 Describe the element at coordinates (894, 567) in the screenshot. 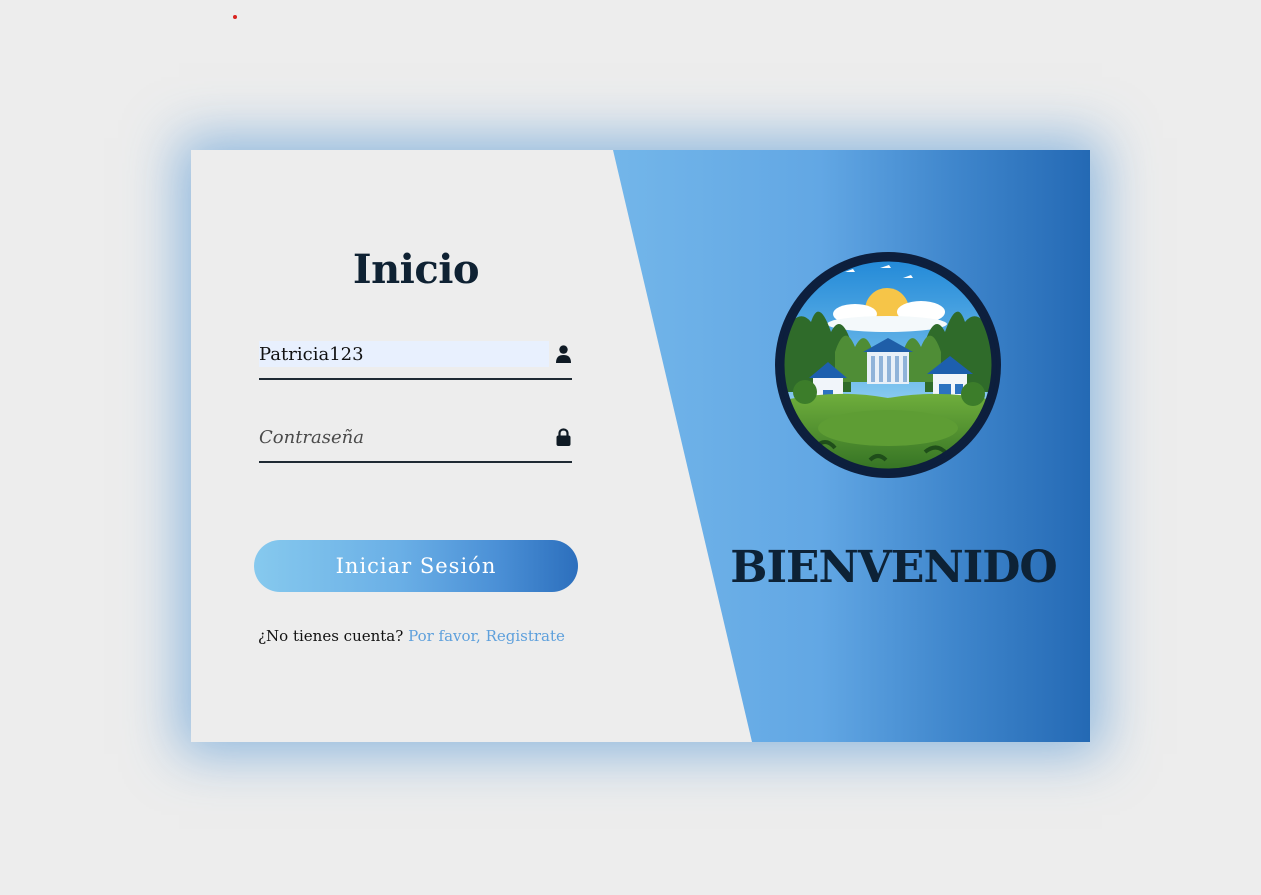

I see `welcome-heading: BIENVENIDO` at that location.